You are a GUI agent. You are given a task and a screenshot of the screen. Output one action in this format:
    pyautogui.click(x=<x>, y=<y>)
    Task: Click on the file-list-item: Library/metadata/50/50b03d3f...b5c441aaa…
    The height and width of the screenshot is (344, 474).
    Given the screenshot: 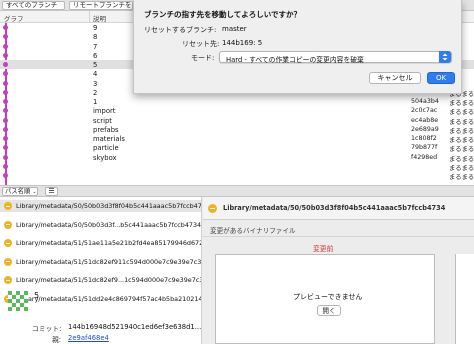 What is the action you would take?
    pyautogui.click(x=101, y=225)
    